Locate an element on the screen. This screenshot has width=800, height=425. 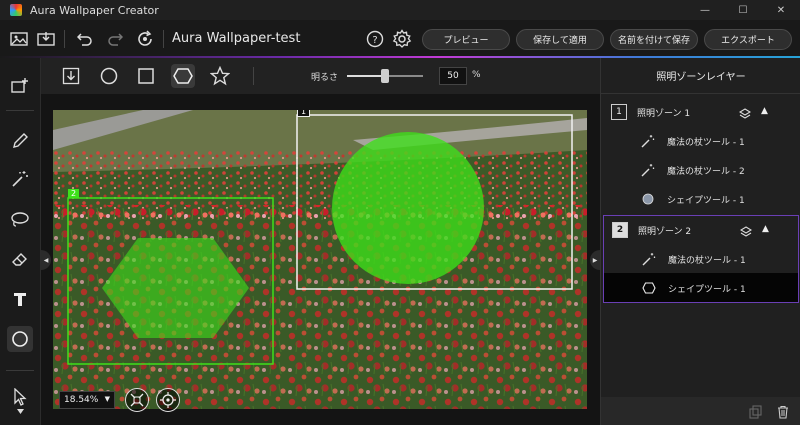
undo-icon is located at coordinates (85, 39).